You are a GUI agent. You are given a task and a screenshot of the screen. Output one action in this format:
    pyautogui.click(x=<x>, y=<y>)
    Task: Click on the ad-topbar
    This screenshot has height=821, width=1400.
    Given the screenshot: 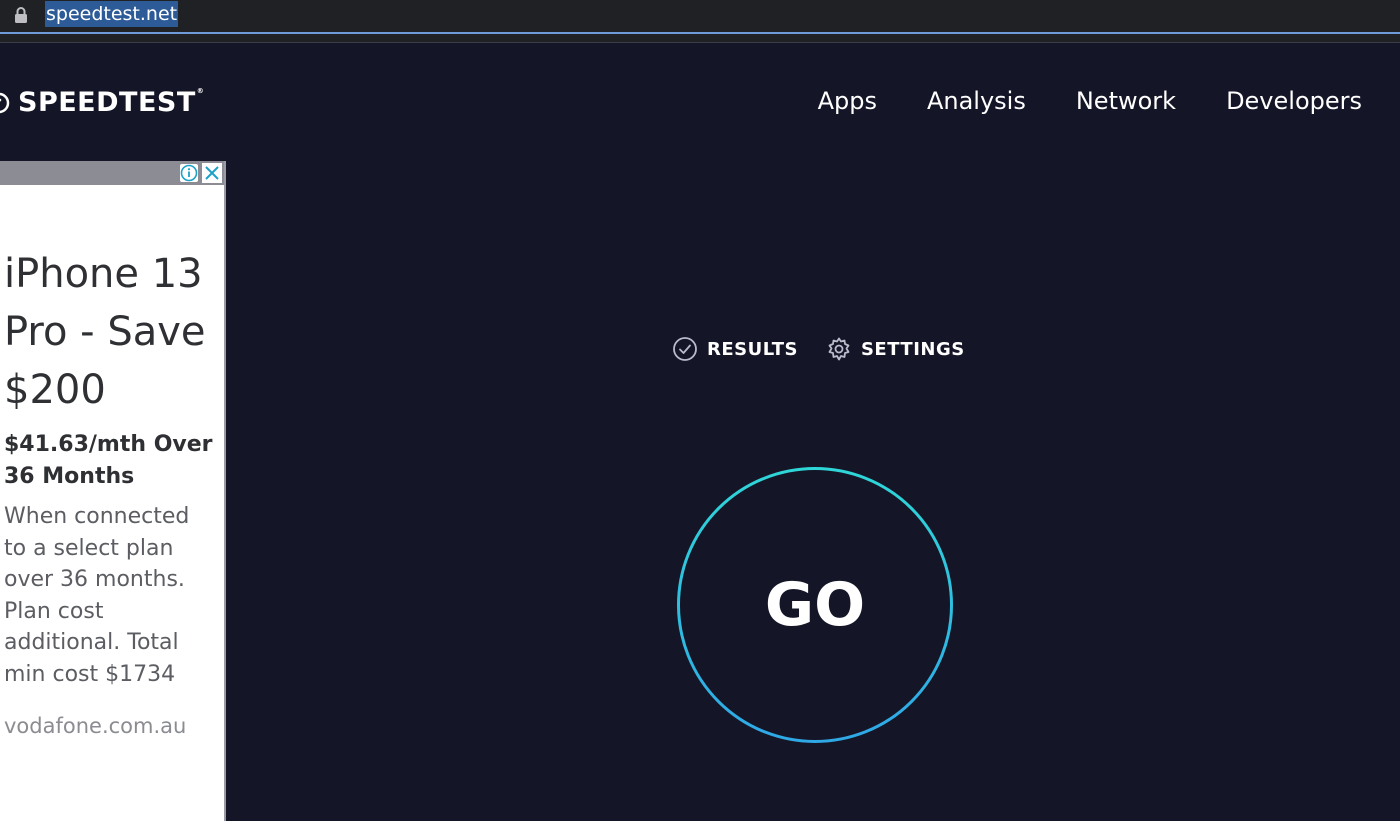 What is the action you would take?
    pyautogui.click(x=112, y=173)
    